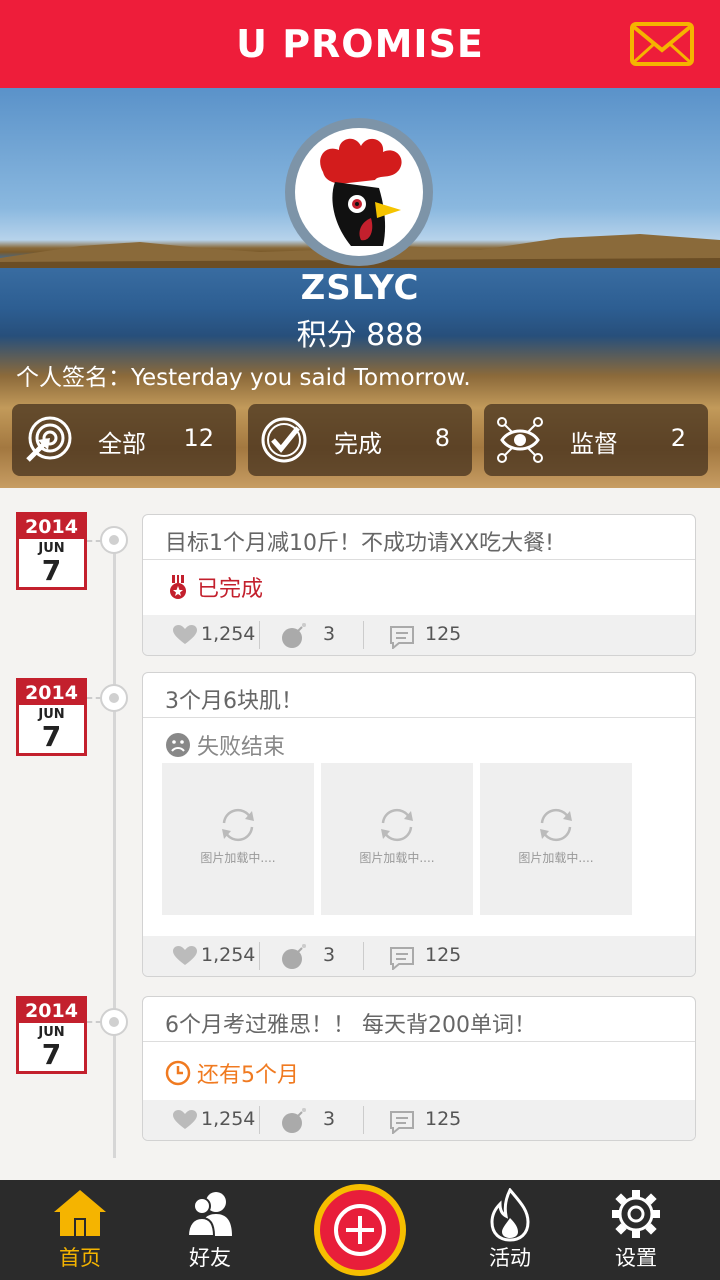 The image size is (720, 1280). What do you see at coordinates (178, 587) in the screenshot?
I see `medal-icon` at bounding box center [178, 587].